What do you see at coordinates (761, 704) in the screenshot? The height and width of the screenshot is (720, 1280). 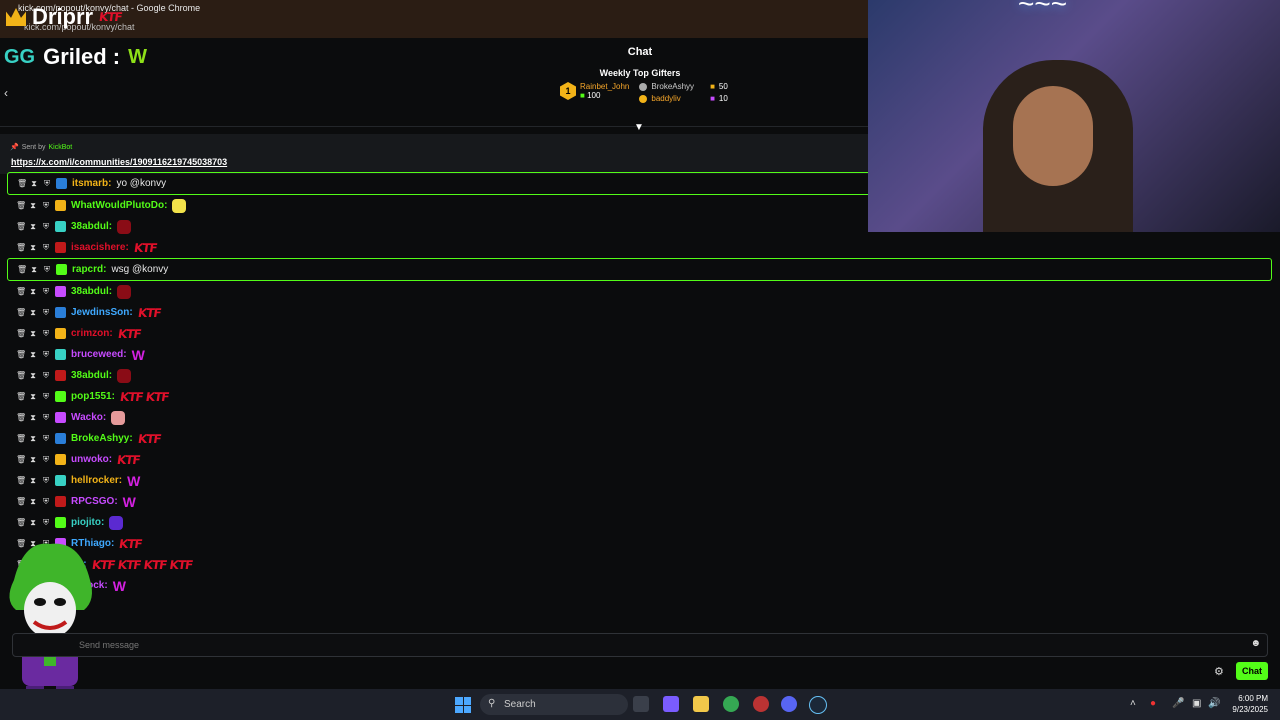 I see `app-icon` at bounding box center [761, 704].